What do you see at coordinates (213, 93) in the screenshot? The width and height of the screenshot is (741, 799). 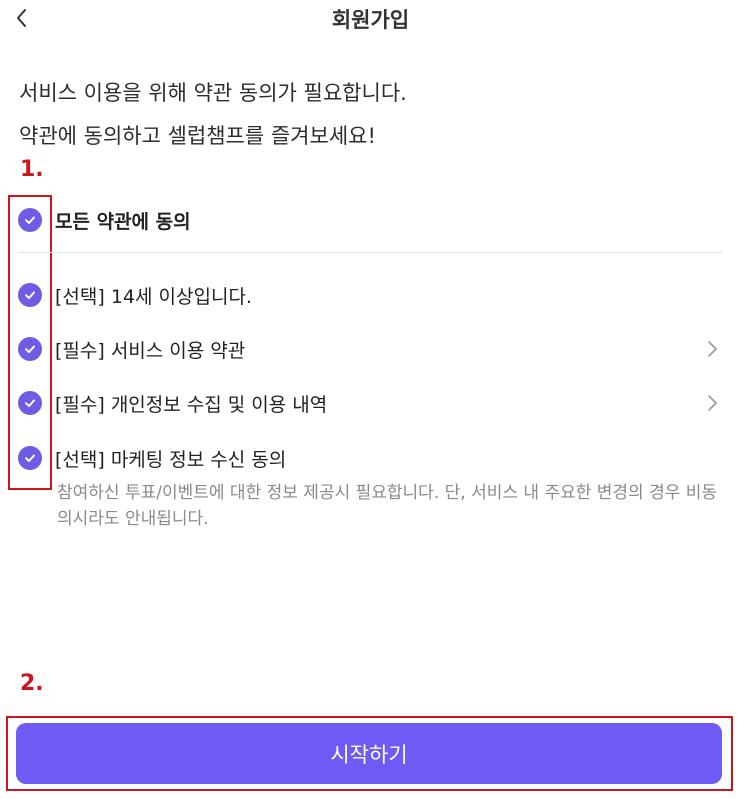 I see `intro-text-line1: 서비스 이용을 위해 약관 동의가 필요합니다.` at bounding box center [213, 93].